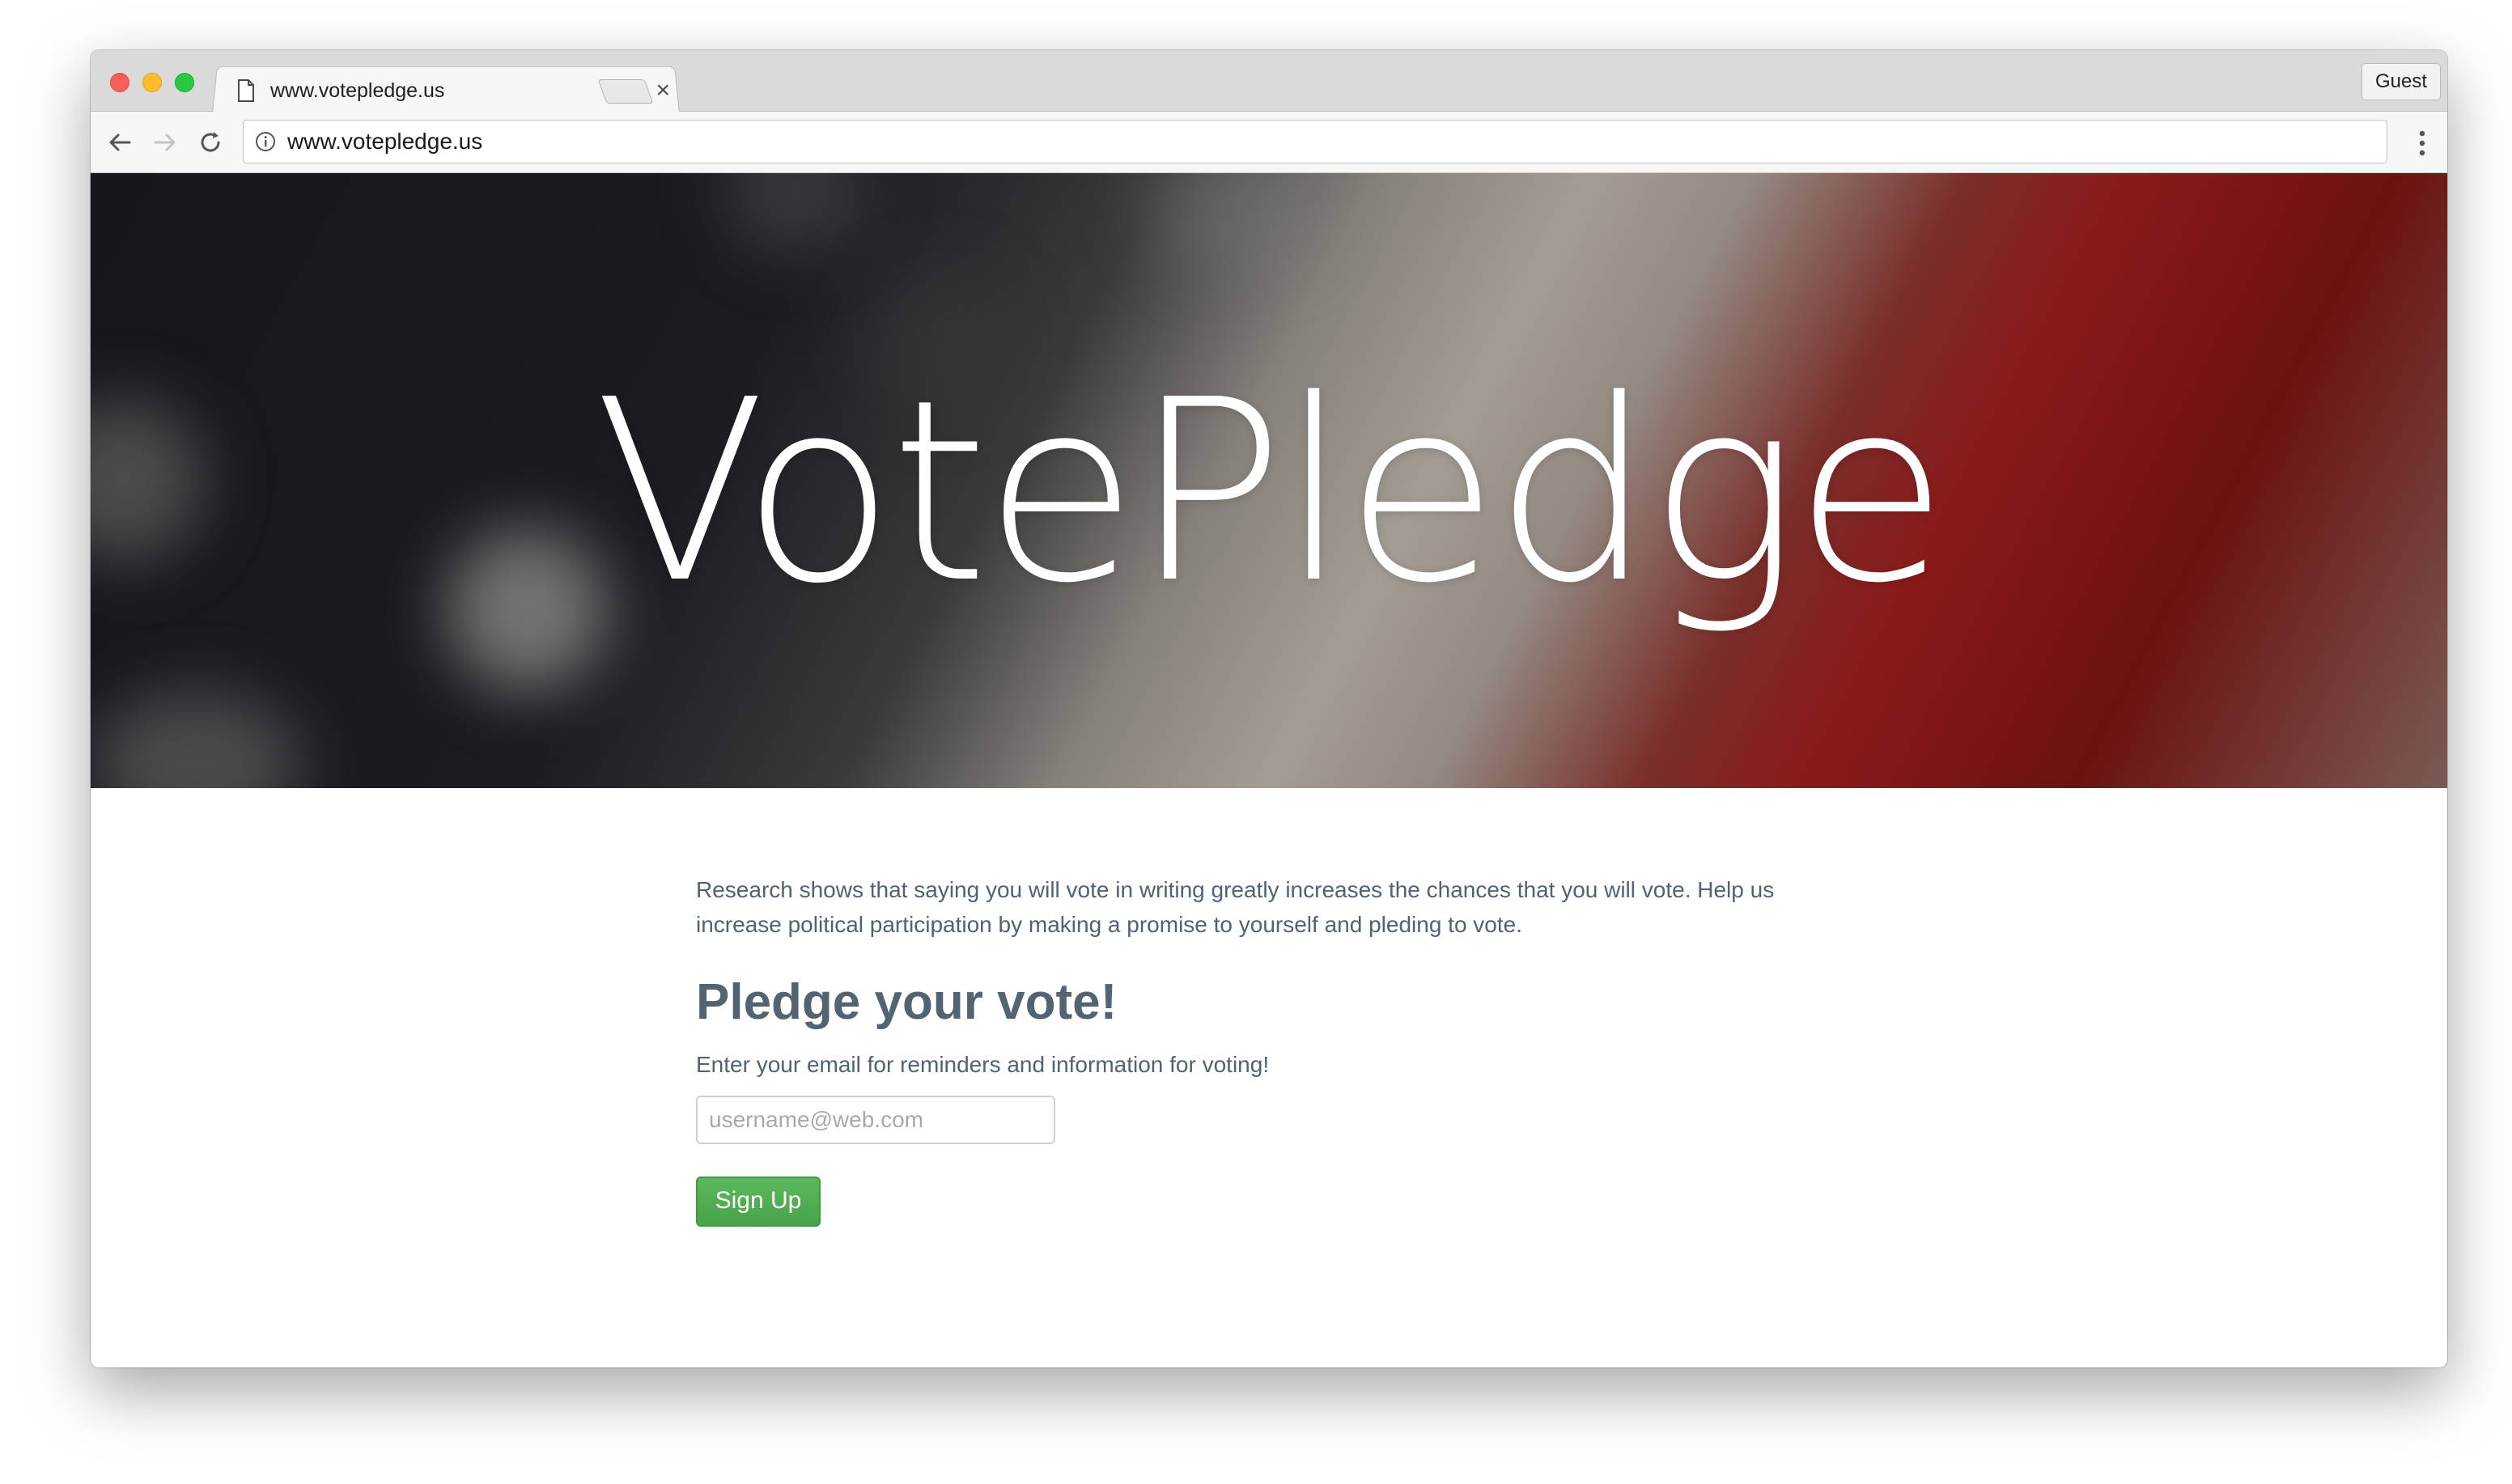  What do you see at coordinates (1269, 81) in the screenshot?
I see `browser-tab-bar: www.votepledge.us × Guest` at bounding box center [1269, 81].